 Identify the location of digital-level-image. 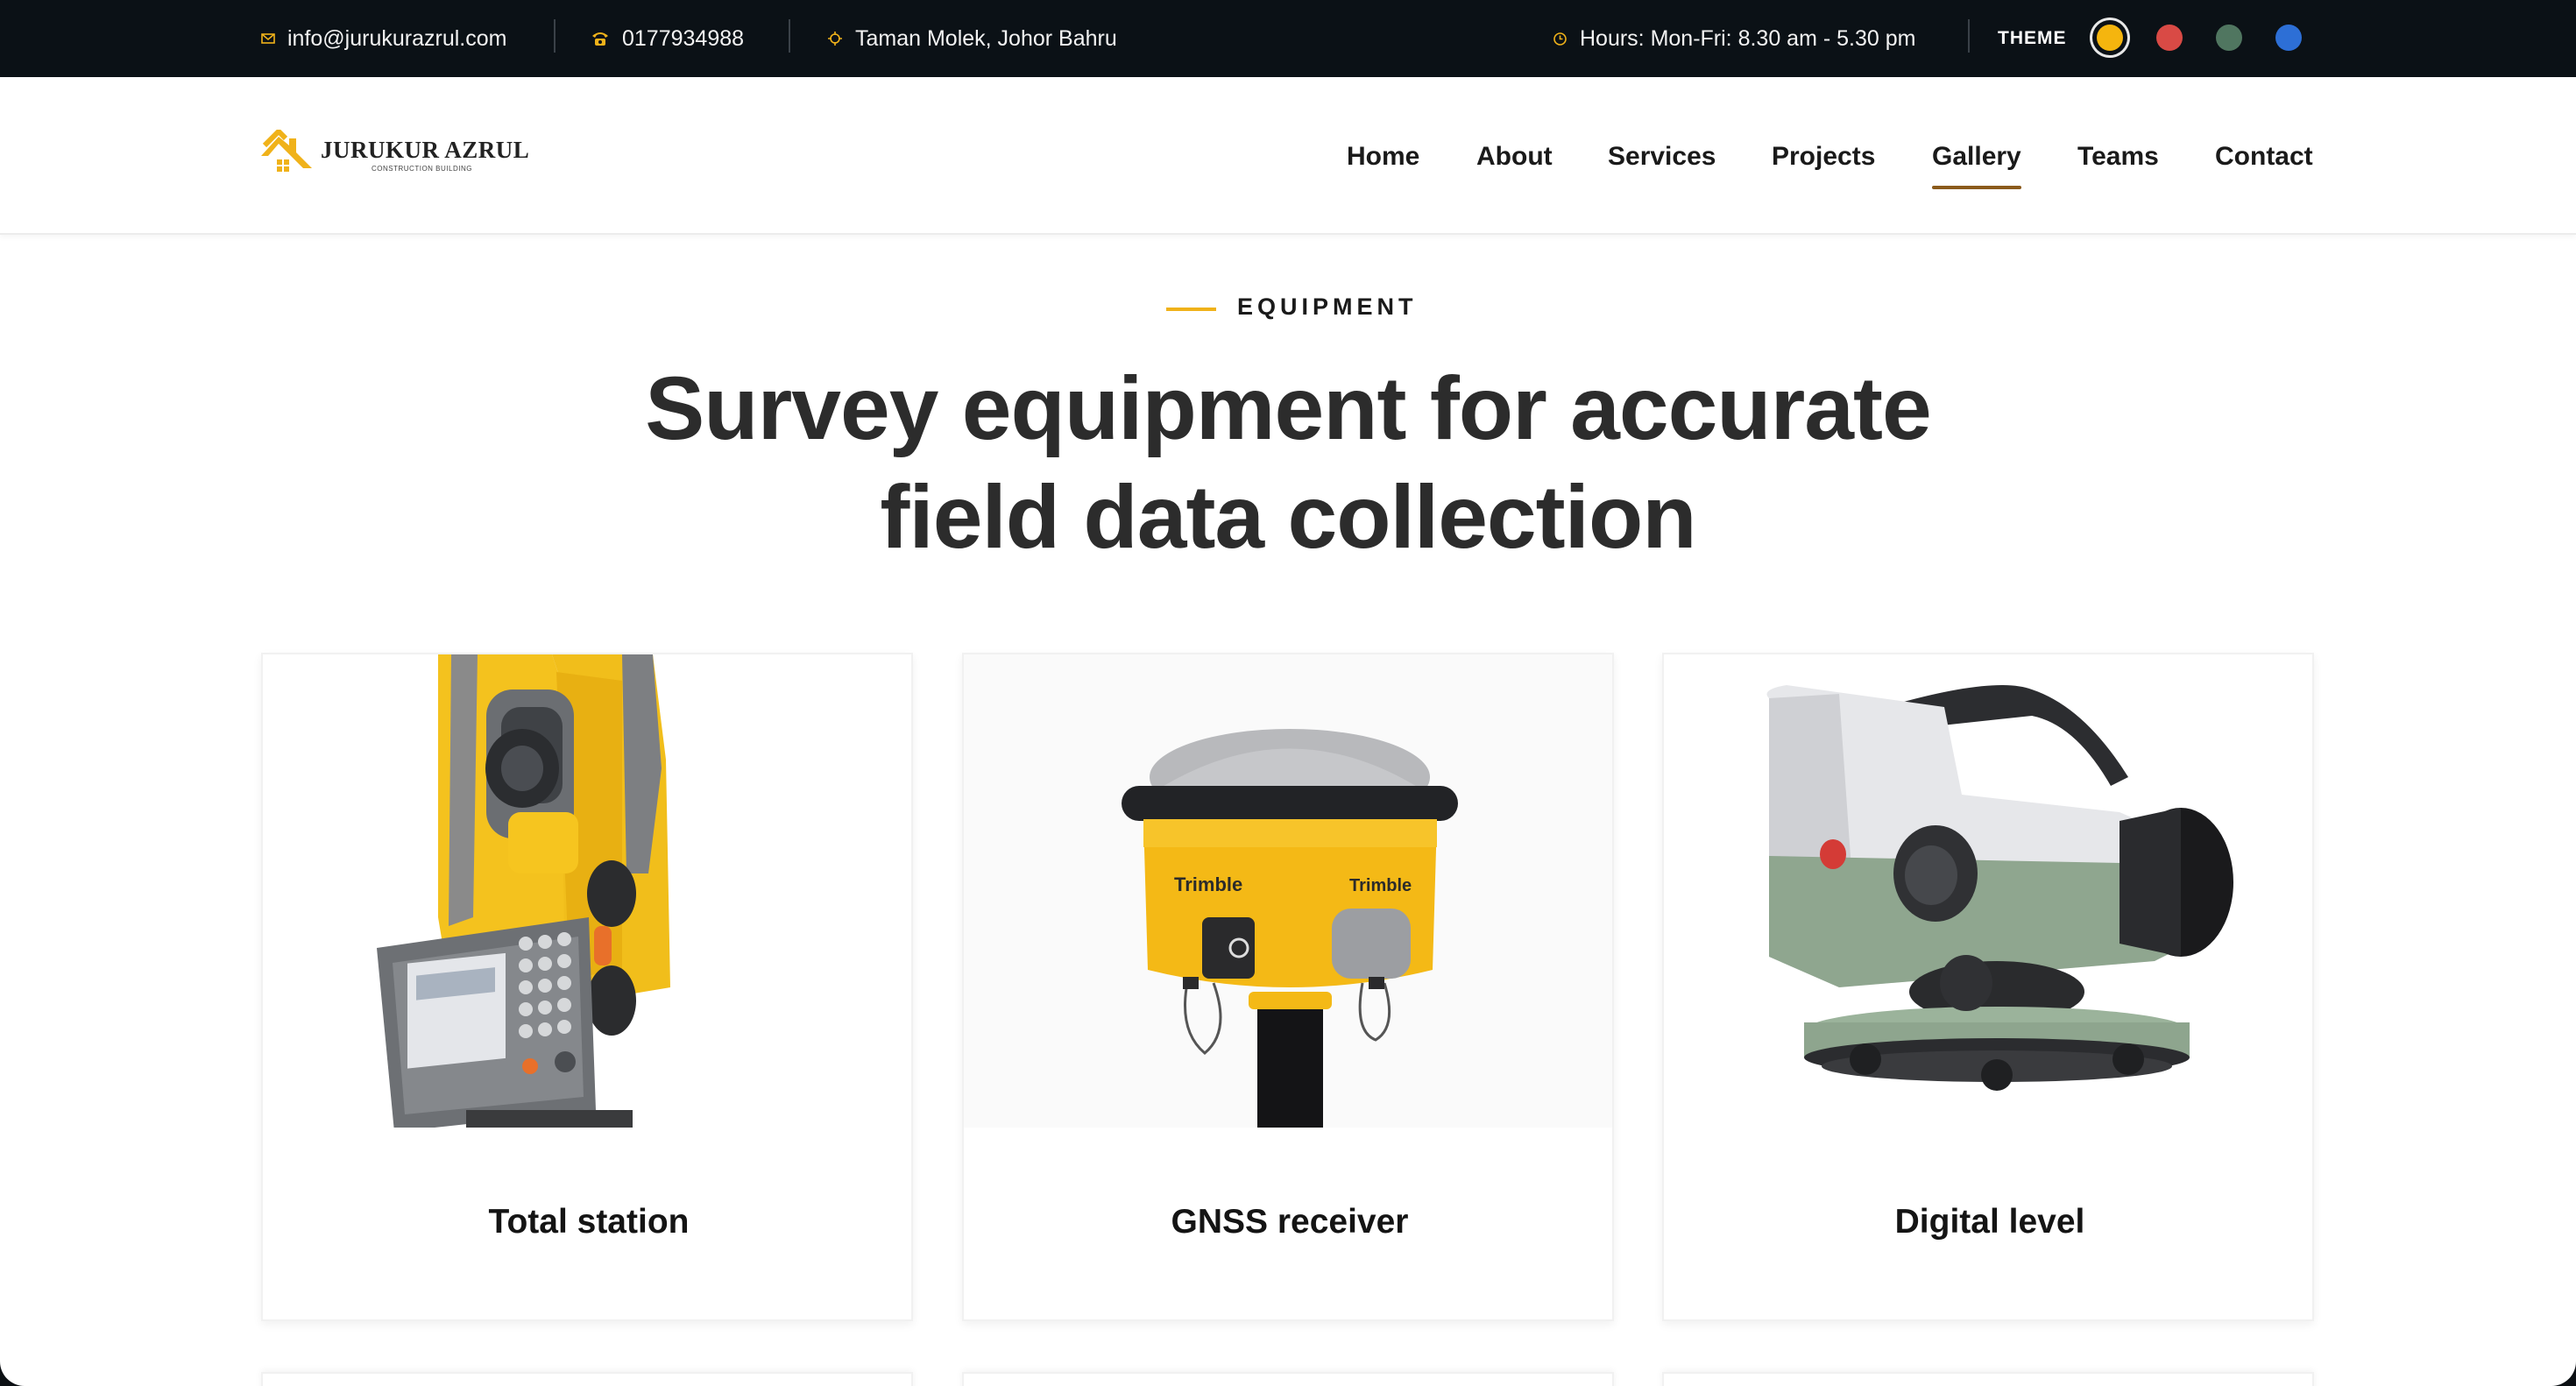
(1988, 891).